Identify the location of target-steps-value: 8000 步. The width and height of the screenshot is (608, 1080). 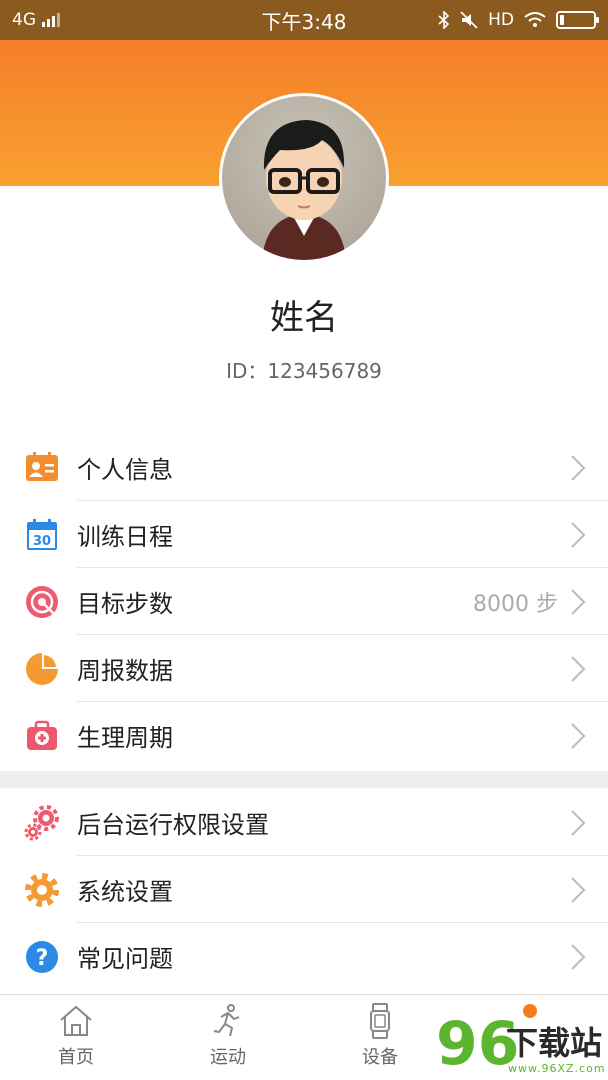
(515, 604).